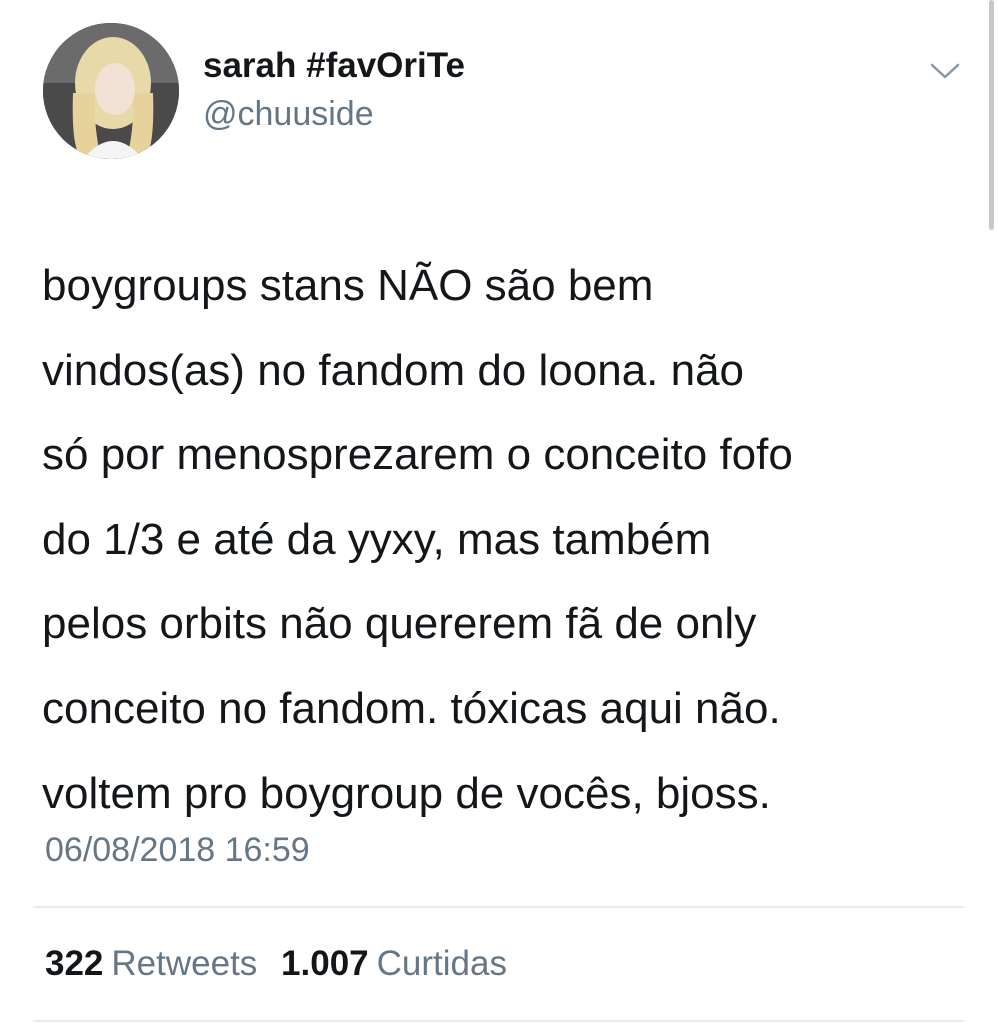  I want to click on tweet-stats: 322 Retweets 1.007 Curtidas, so click(283, 964).